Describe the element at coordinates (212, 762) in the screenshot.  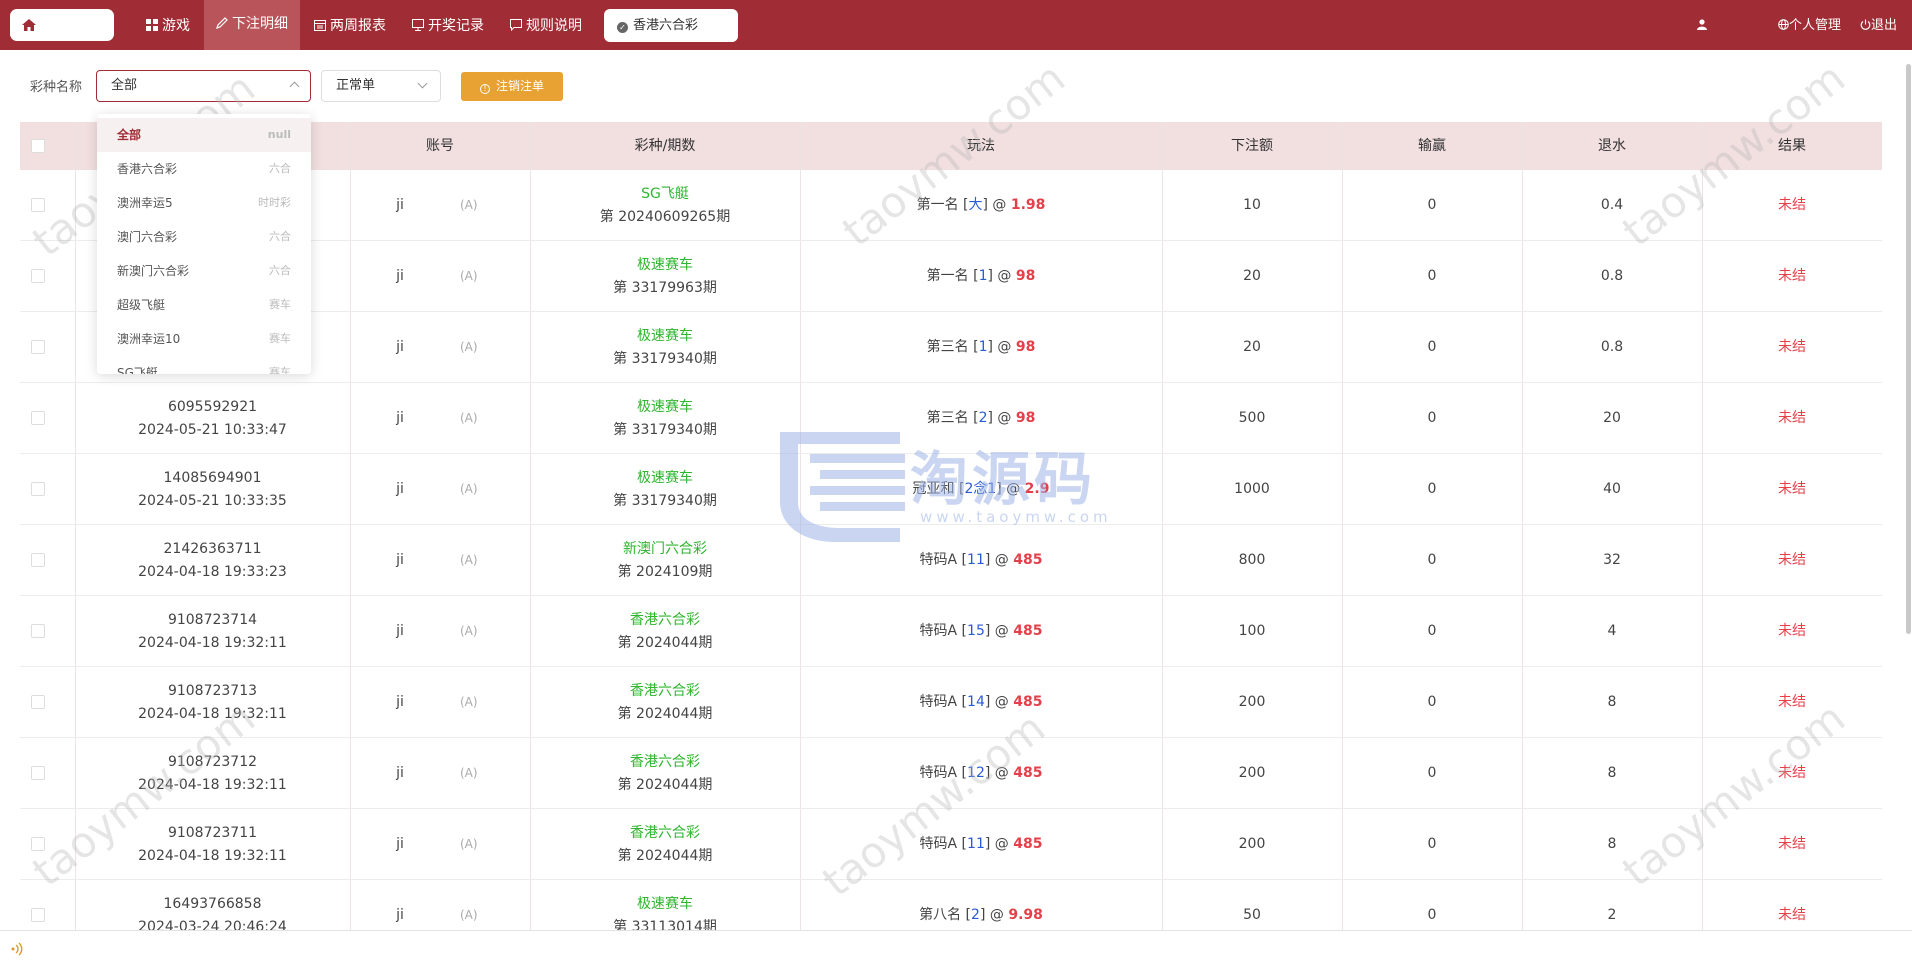
I see `order-number: 9108723712` at that location.